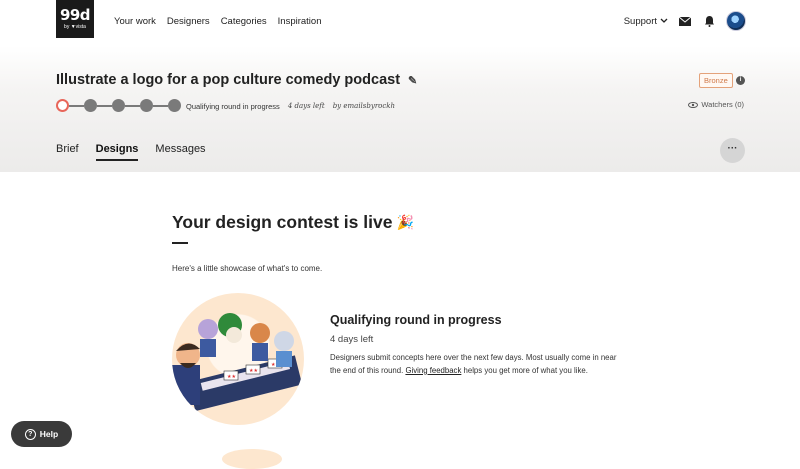 This screenshot has width=800, height=469. Describe the element at coordinates (709, 21) in the screenshot. I see `bell-icon` at that location.